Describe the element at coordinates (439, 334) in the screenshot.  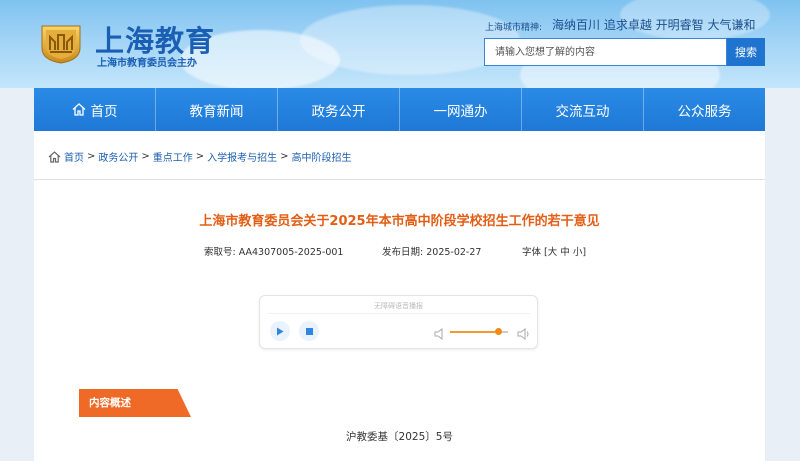
I see `volume-low-icon` at that location.